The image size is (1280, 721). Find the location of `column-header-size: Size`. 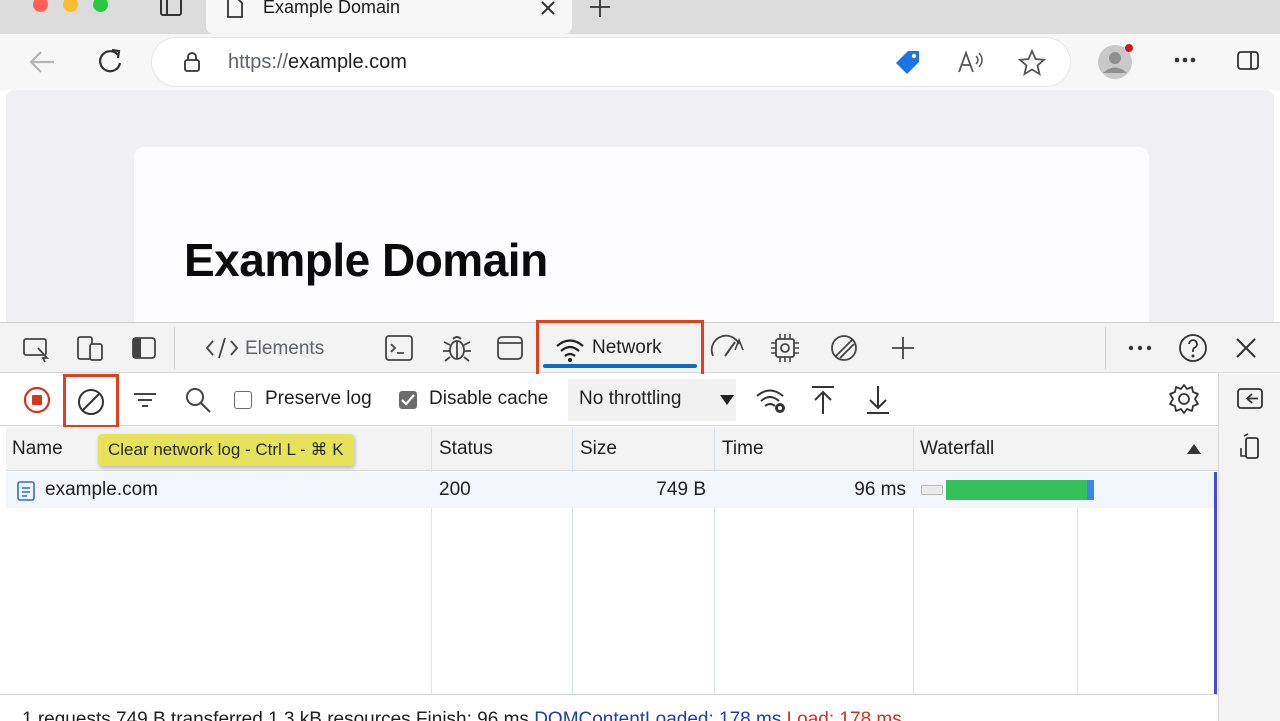

column-header-size: Size is located at coordinates (598, 449).